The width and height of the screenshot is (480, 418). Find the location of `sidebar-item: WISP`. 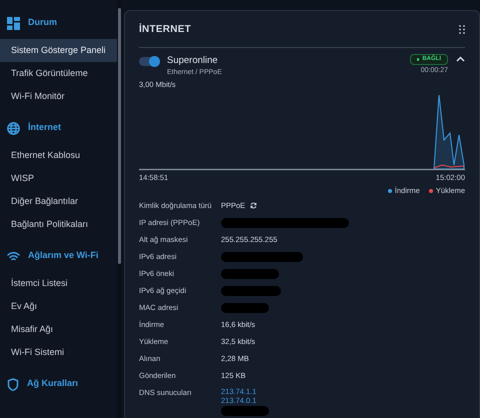

sidebar-item: WISP is located at coordinates (58, 178).